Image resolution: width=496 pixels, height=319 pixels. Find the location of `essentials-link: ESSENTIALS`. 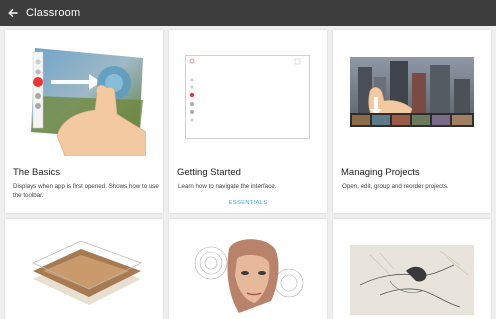

essentials-link: ESSENTIALS is located at coordinates (248, 203).